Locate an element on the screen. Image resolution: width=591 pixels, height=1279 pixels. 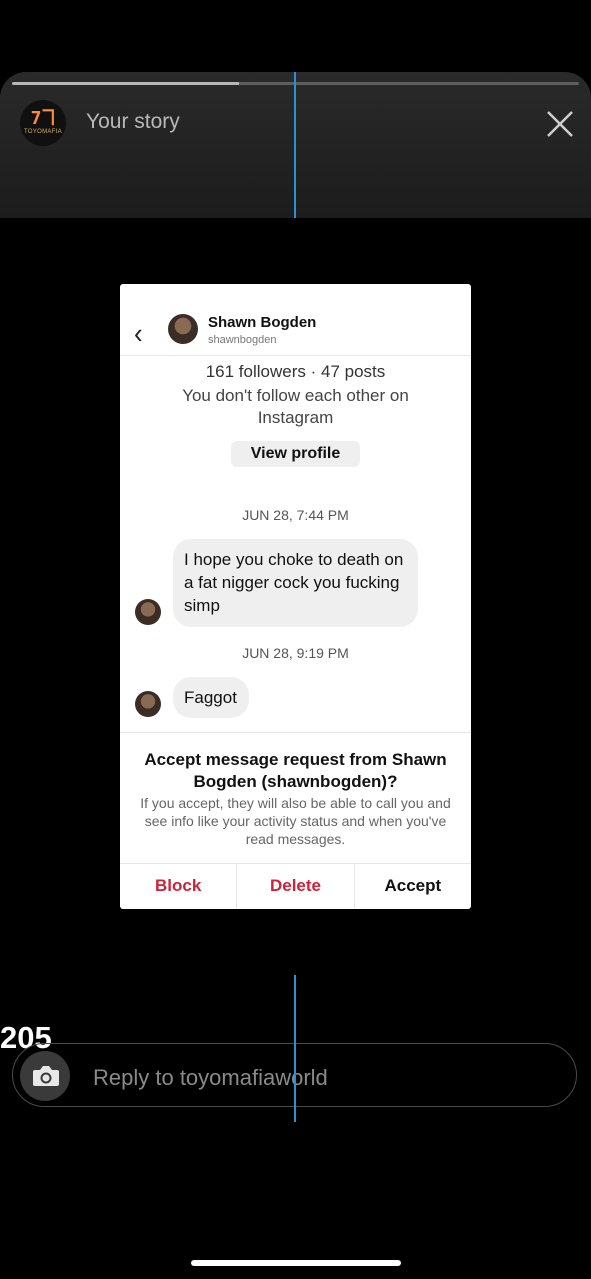
follow-note: You don't follow each other on Instagram is located at coordinates (295, 406).